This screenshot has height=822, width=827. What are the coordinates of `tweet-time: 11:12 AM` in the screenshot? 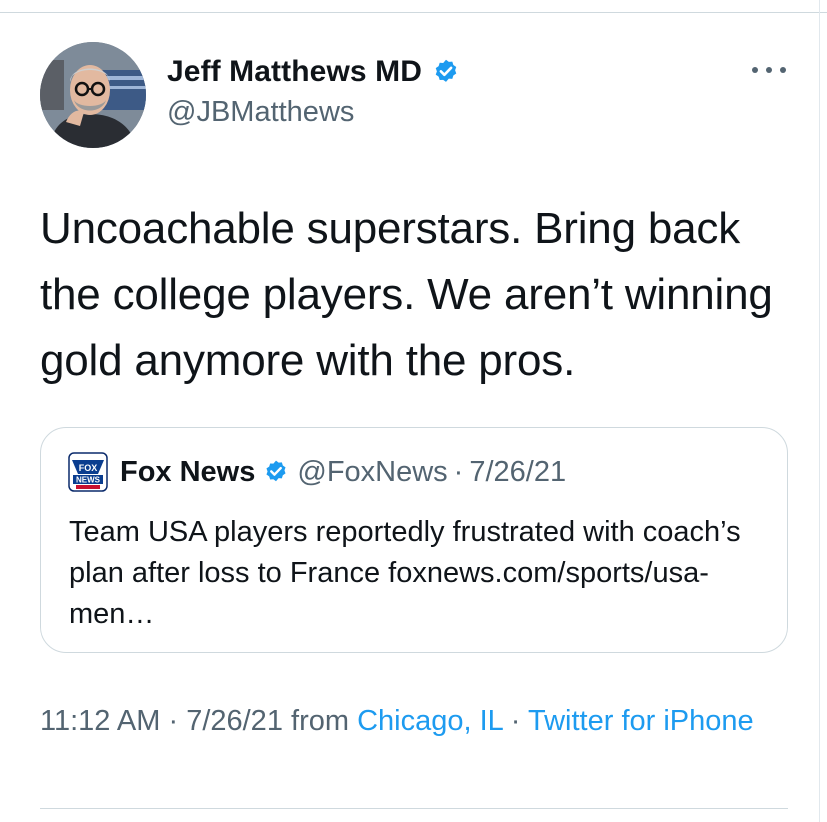 It's located at (100, 721).